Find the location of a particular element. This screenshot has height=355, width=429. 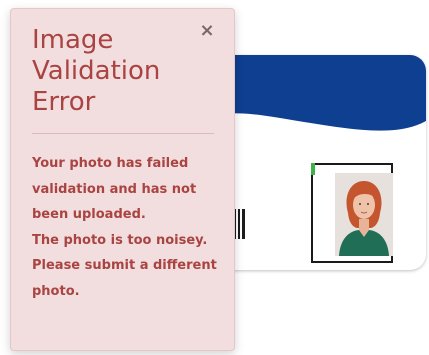

divider is located at coordinates (123, 133).